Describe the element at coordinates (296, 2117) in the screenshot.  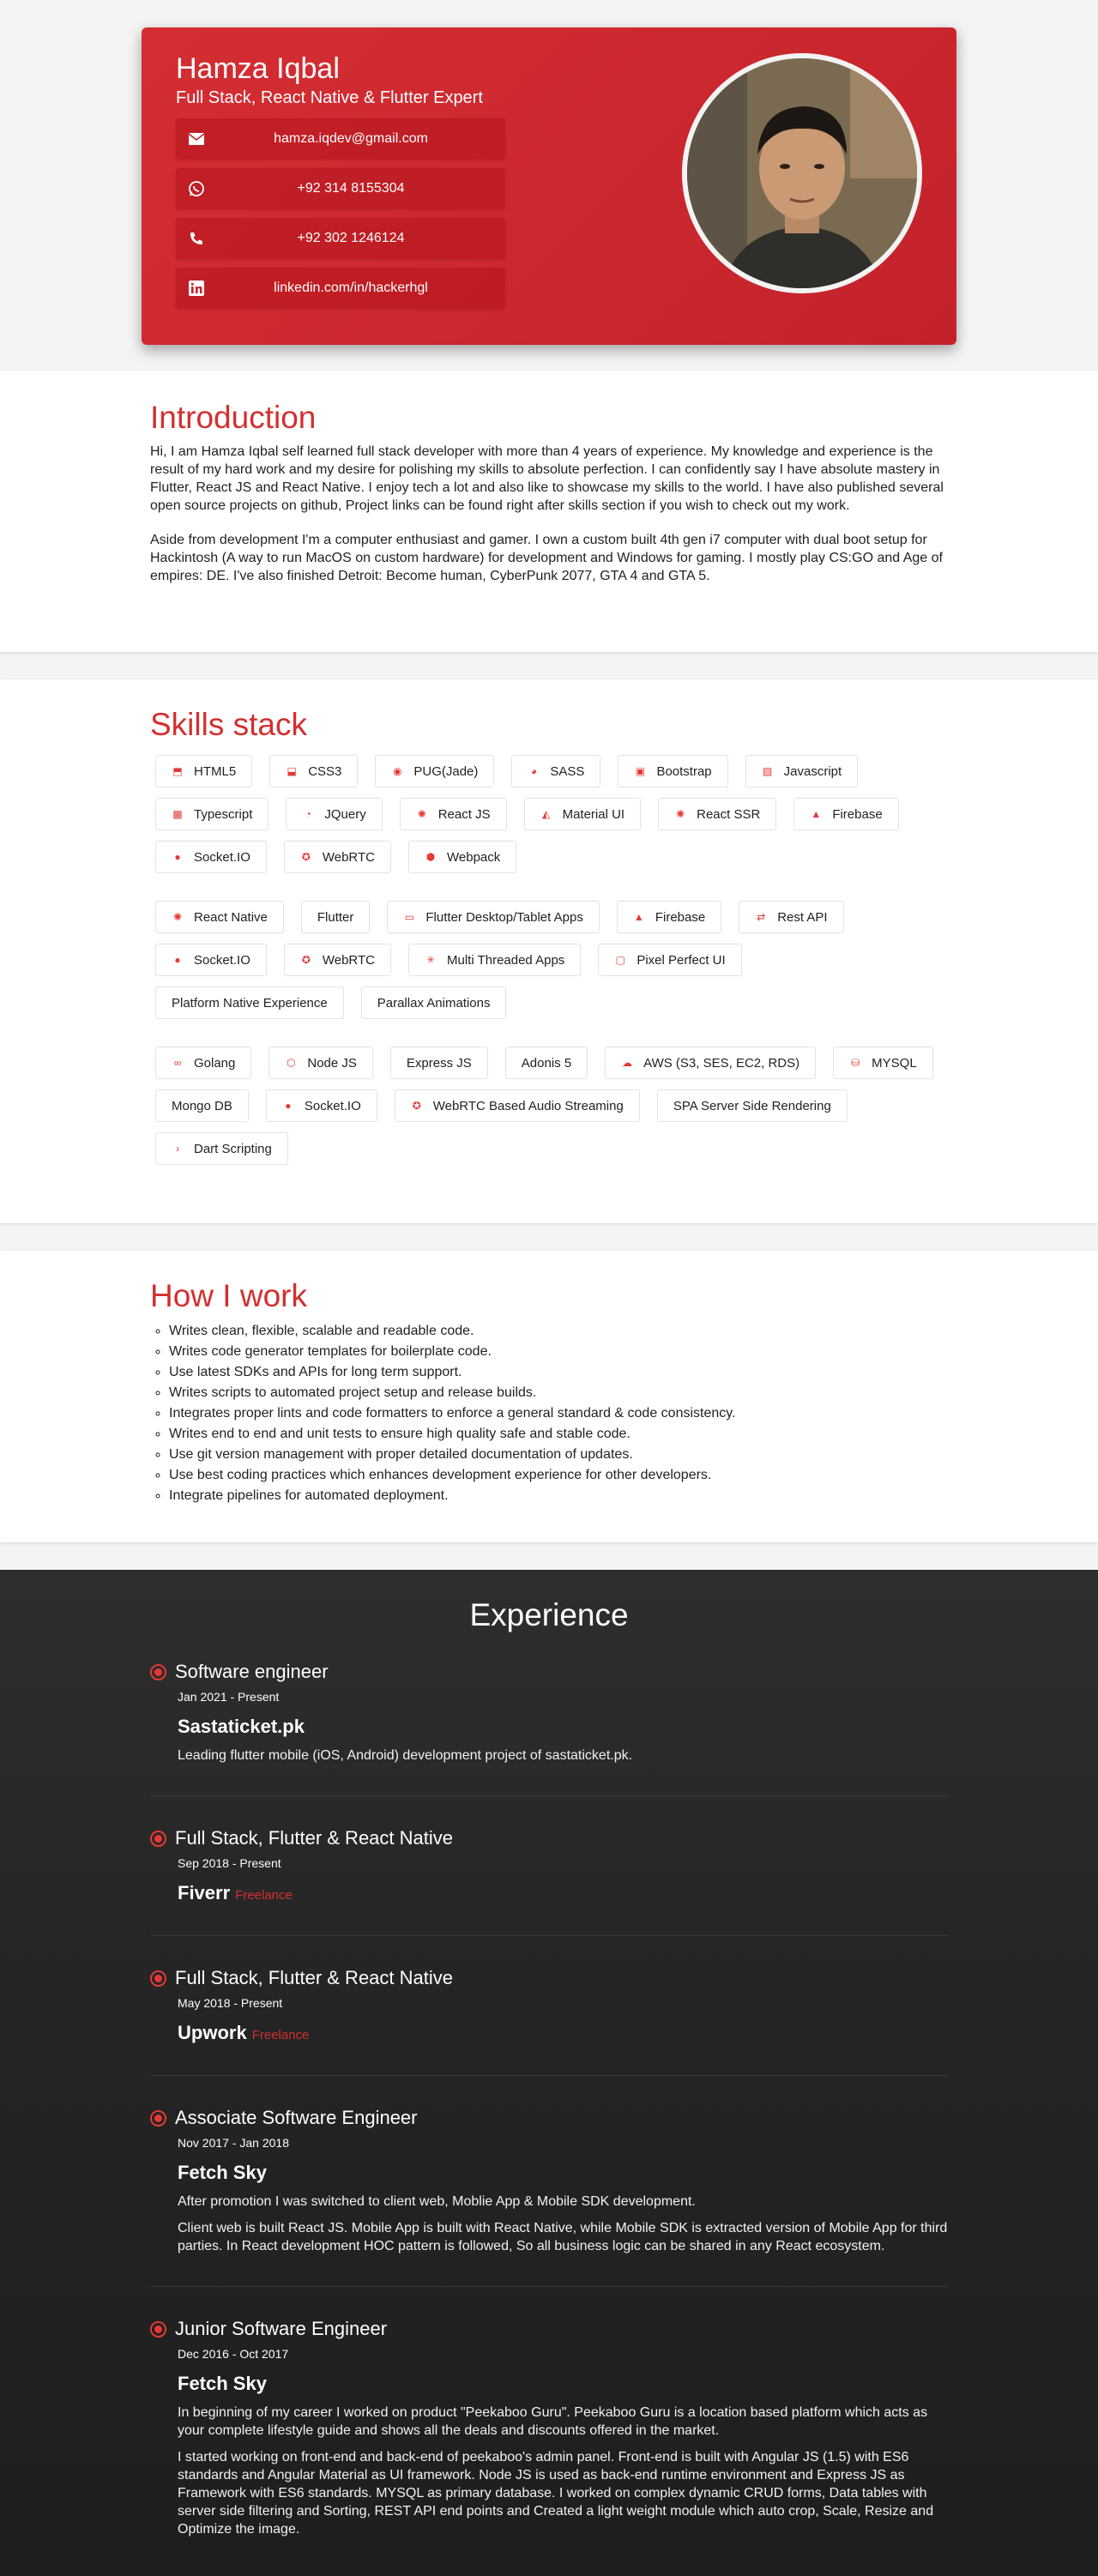
I see `job-role: Associate Software Engineer` at that location.